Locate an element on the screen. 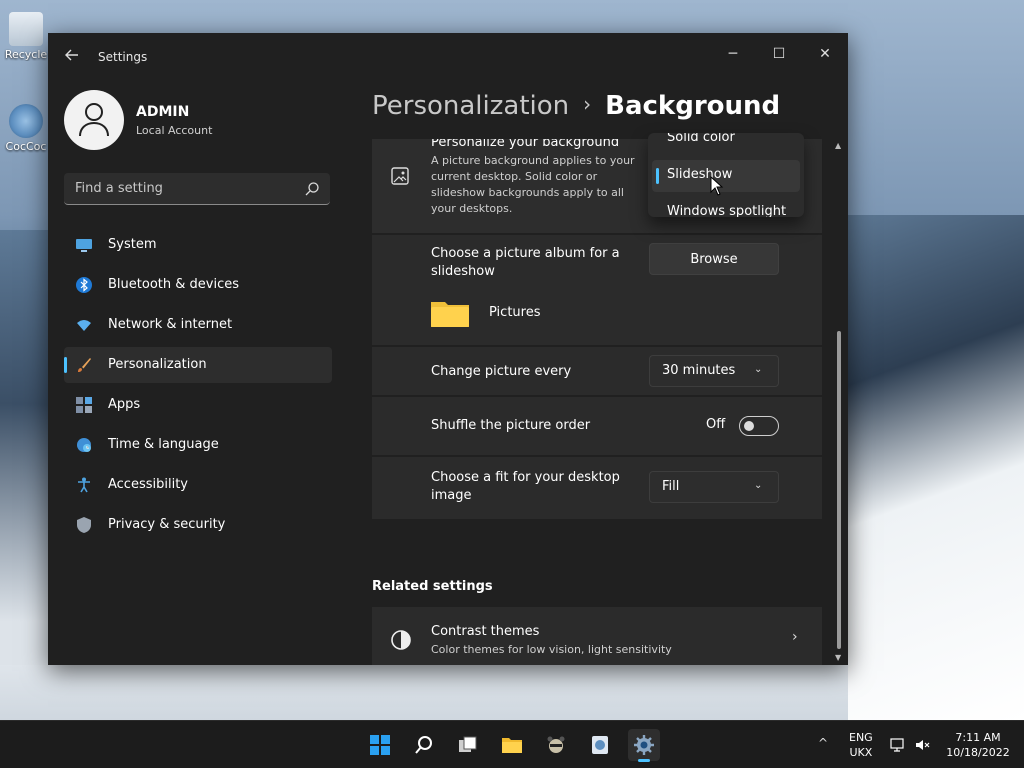  raccoon-app-button is located at coordinates (556, 745).